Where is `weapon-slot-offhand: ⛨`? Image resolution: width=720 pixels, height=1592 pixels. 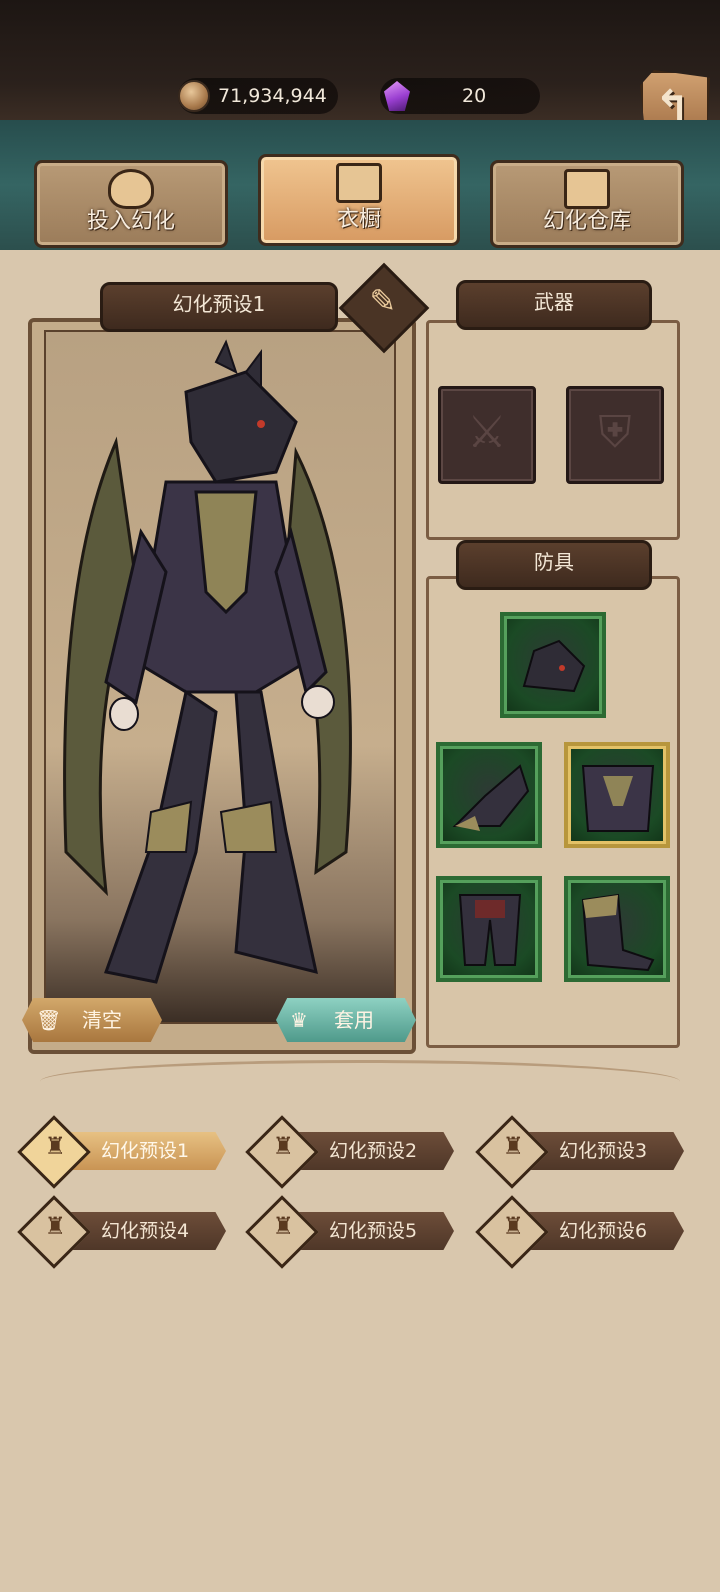
weapon-slot-offhand: ⛨ is located at coordinates (615, 435).